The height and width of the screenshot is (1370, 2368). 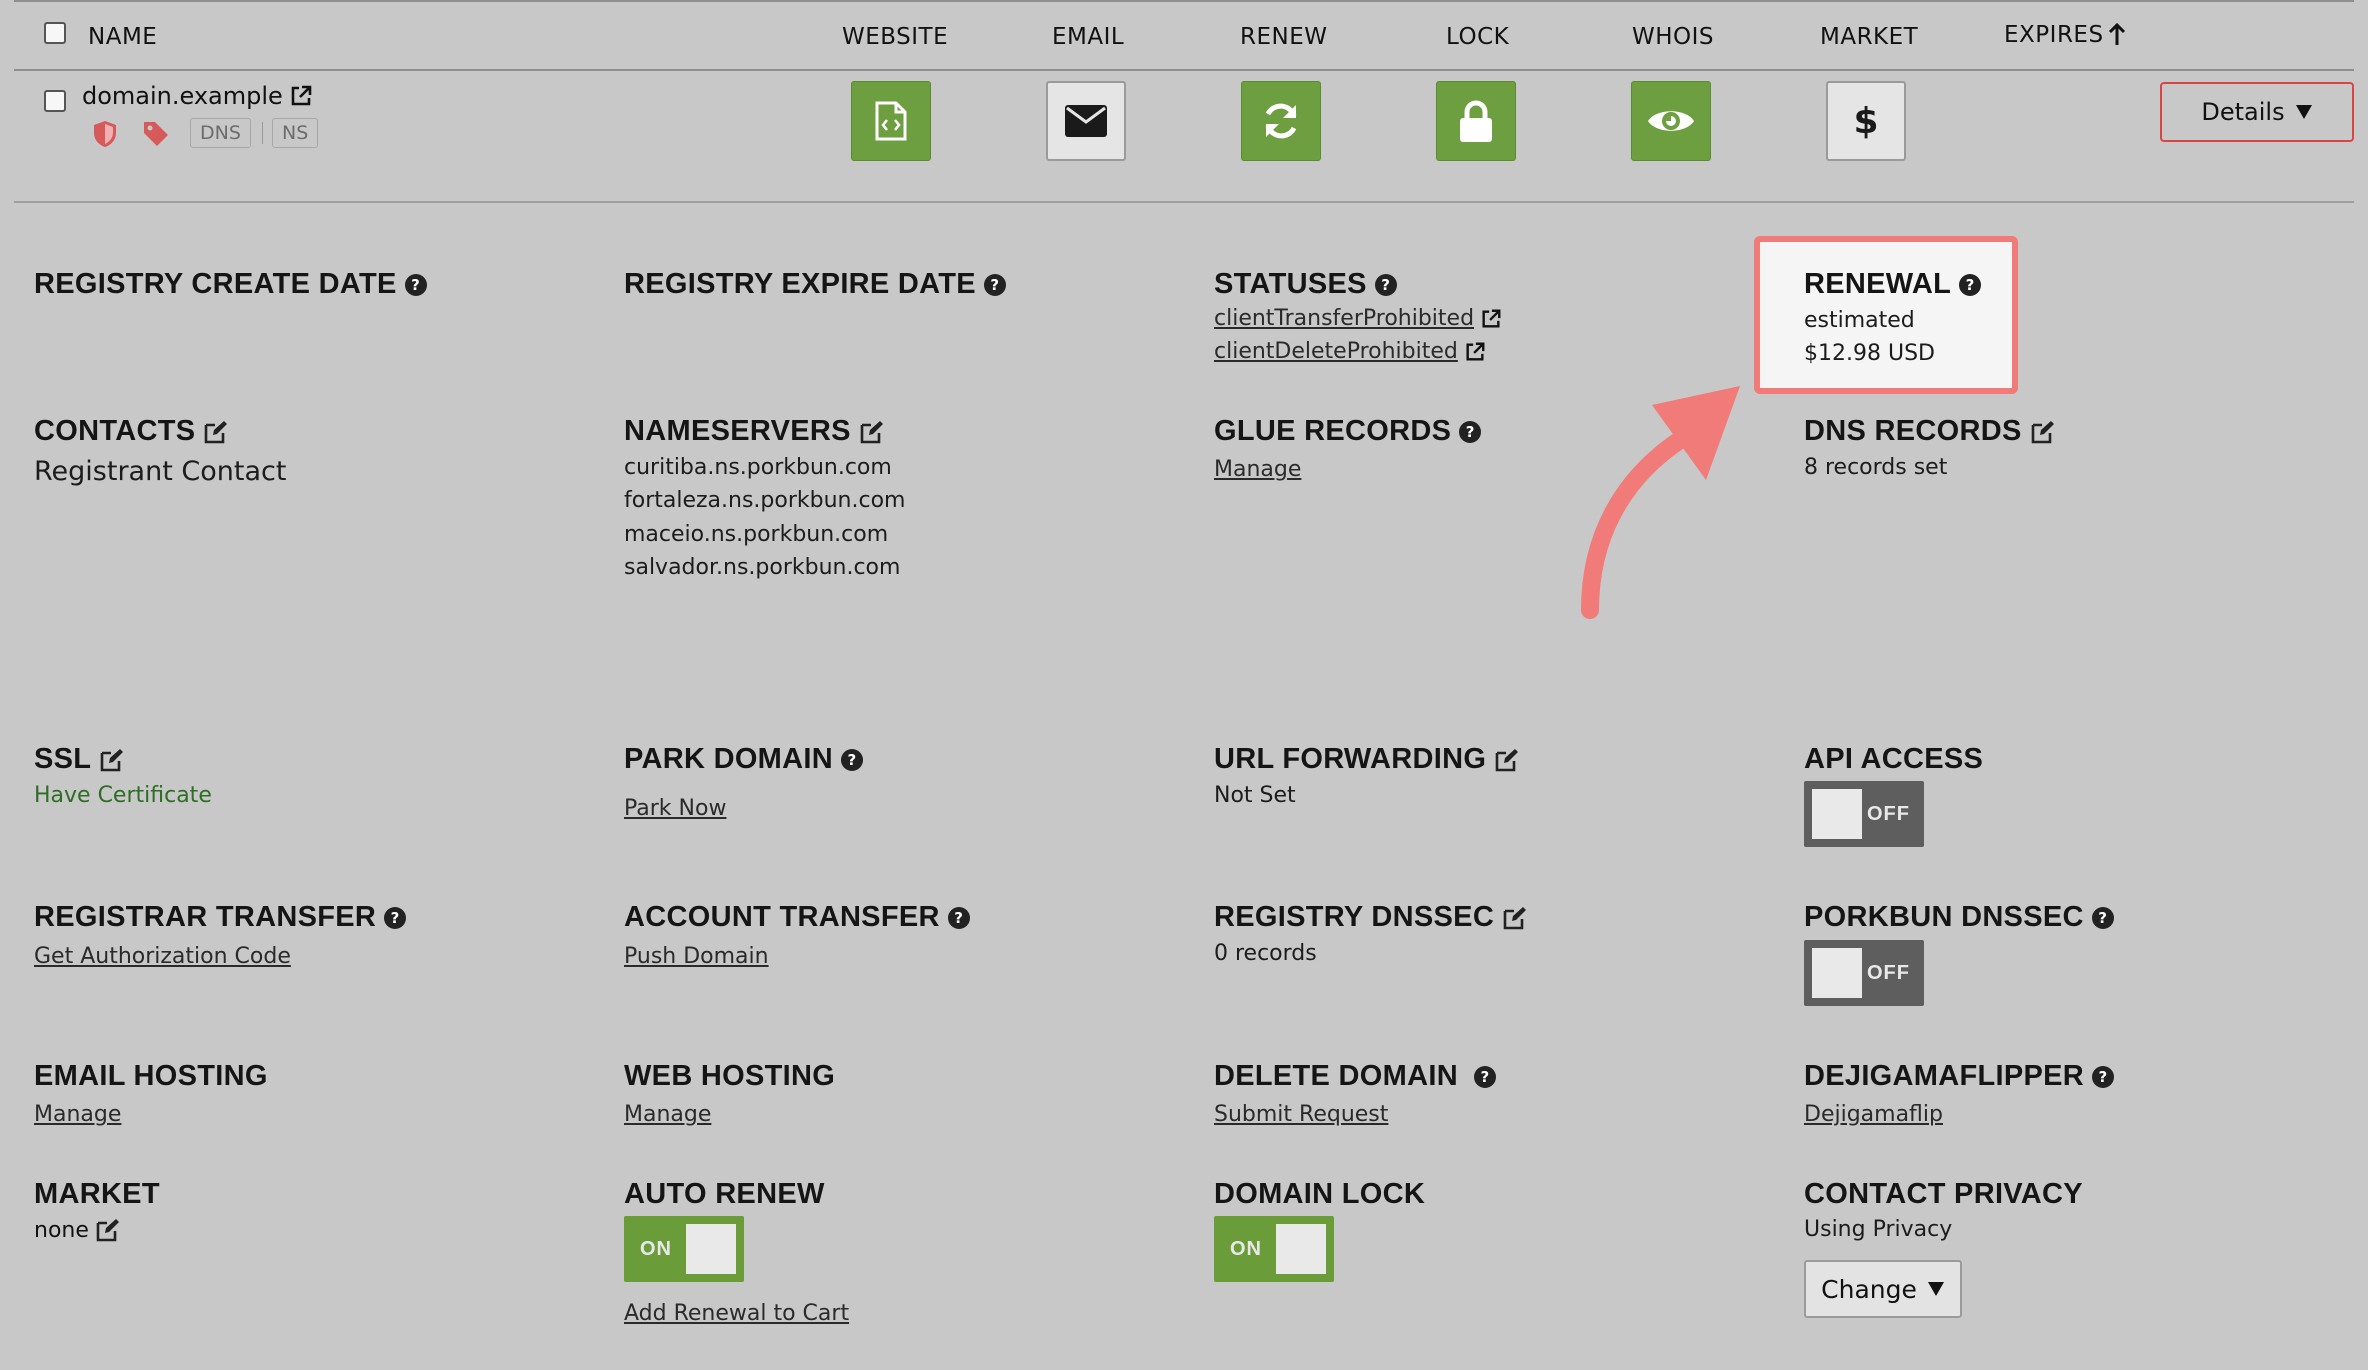 I want to click on details-button: Details, so click(x=2257, y=112).